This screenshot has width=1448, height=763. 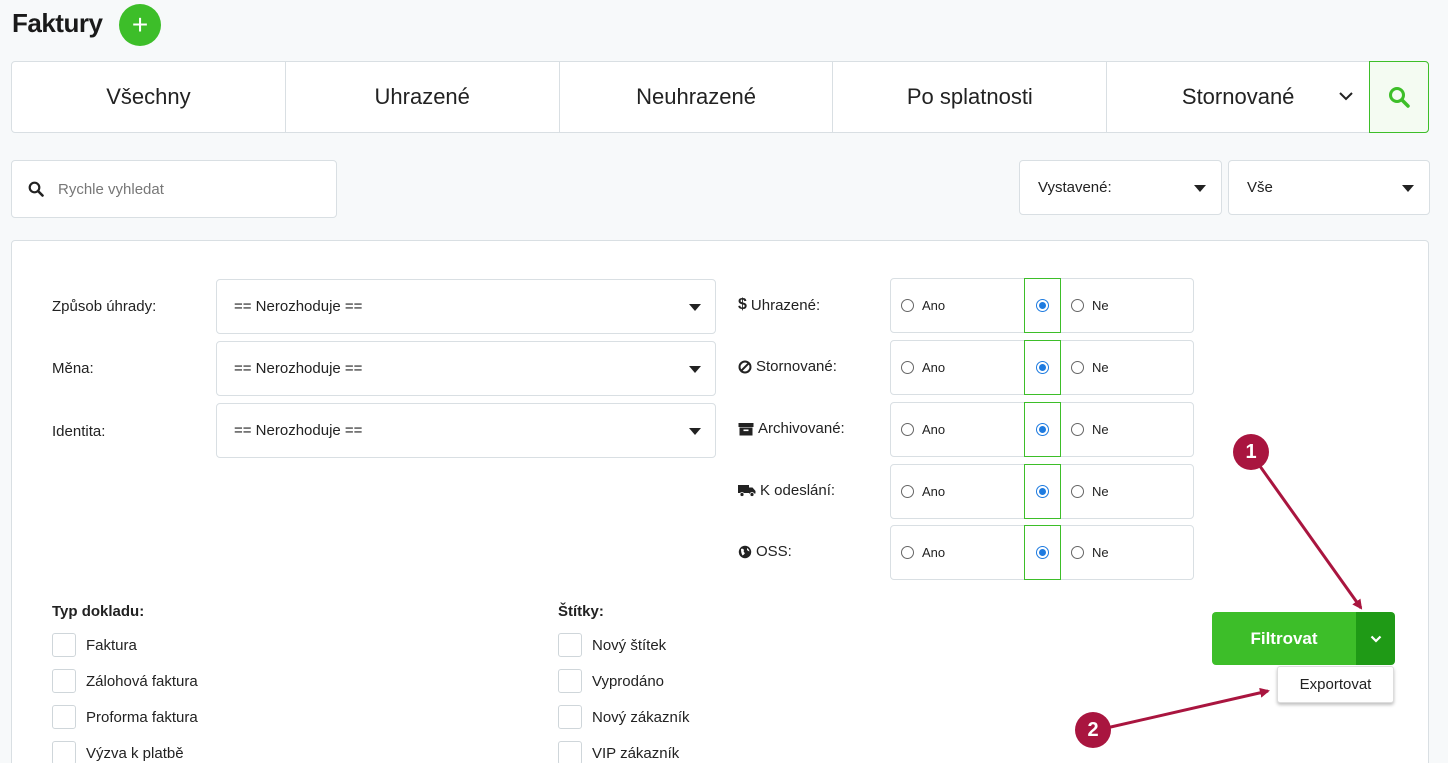 I want to click on oss-yes-option: Ano, so click(x=923, y=552).